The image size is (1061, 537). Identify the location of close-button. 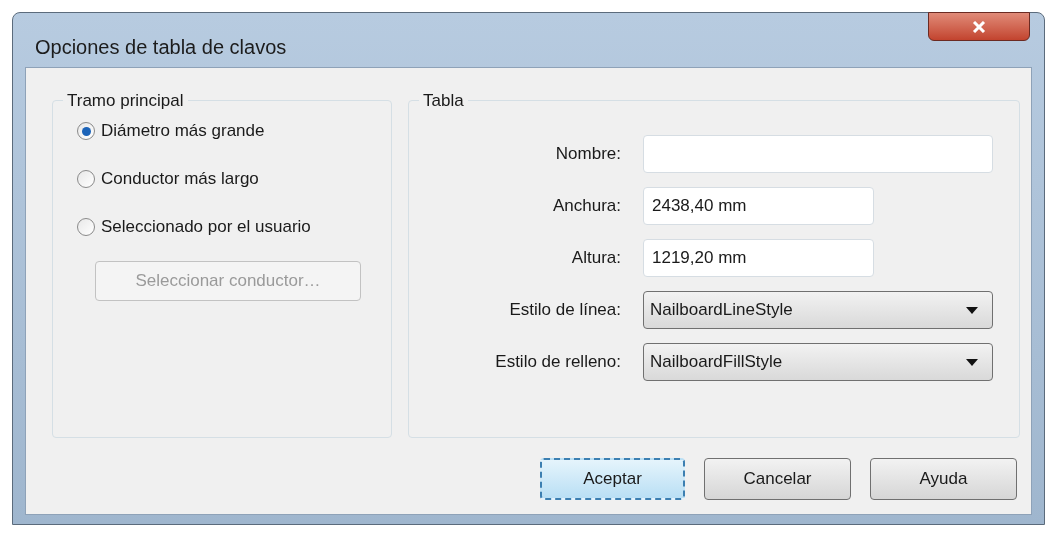
(979, 26).